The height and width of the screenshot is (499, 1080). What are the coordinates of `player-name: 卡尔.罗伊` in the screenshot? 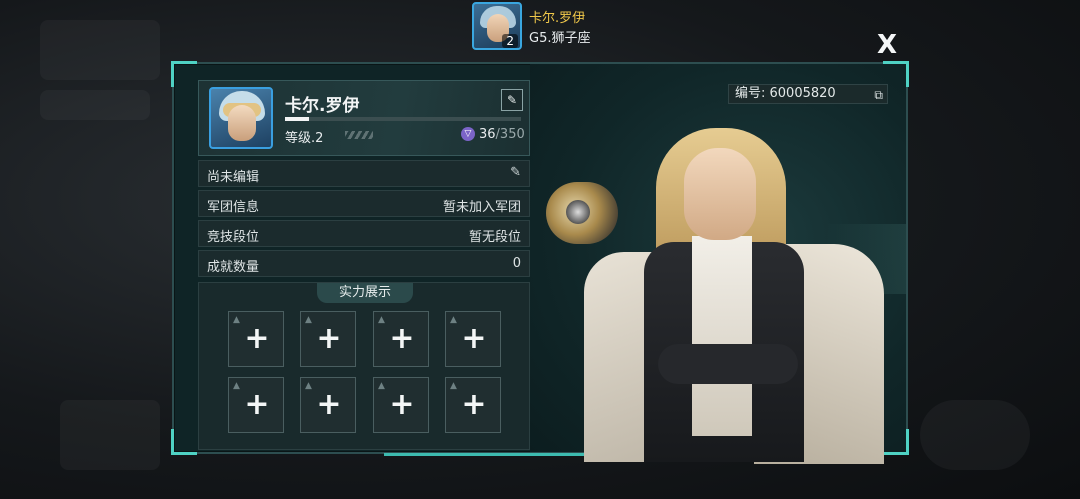 It's located at (322, 106).